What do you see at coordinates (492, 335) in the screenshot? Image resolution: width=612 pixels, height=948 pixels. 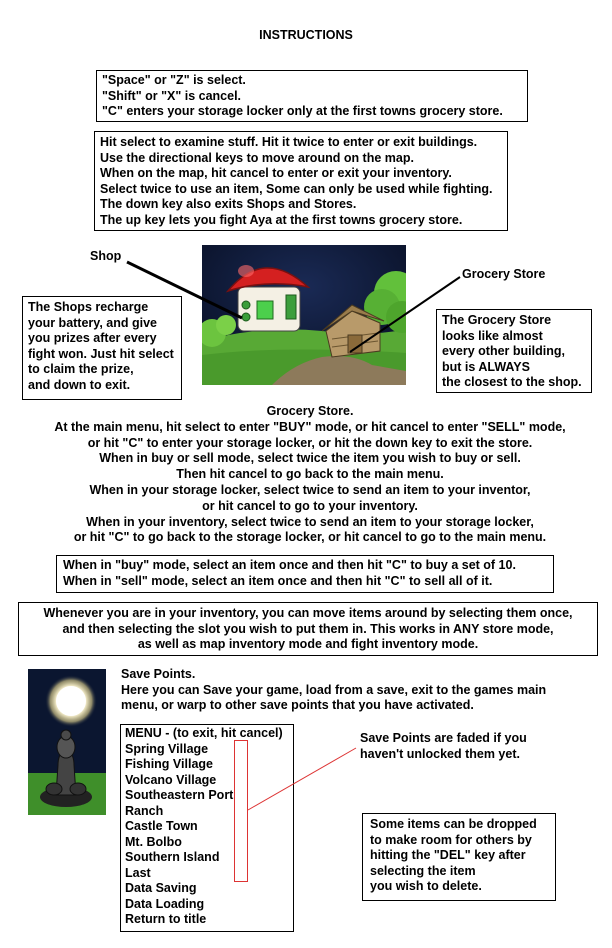 I see `grocery-note-line: looks like almost` at bounding box center [492, 335].